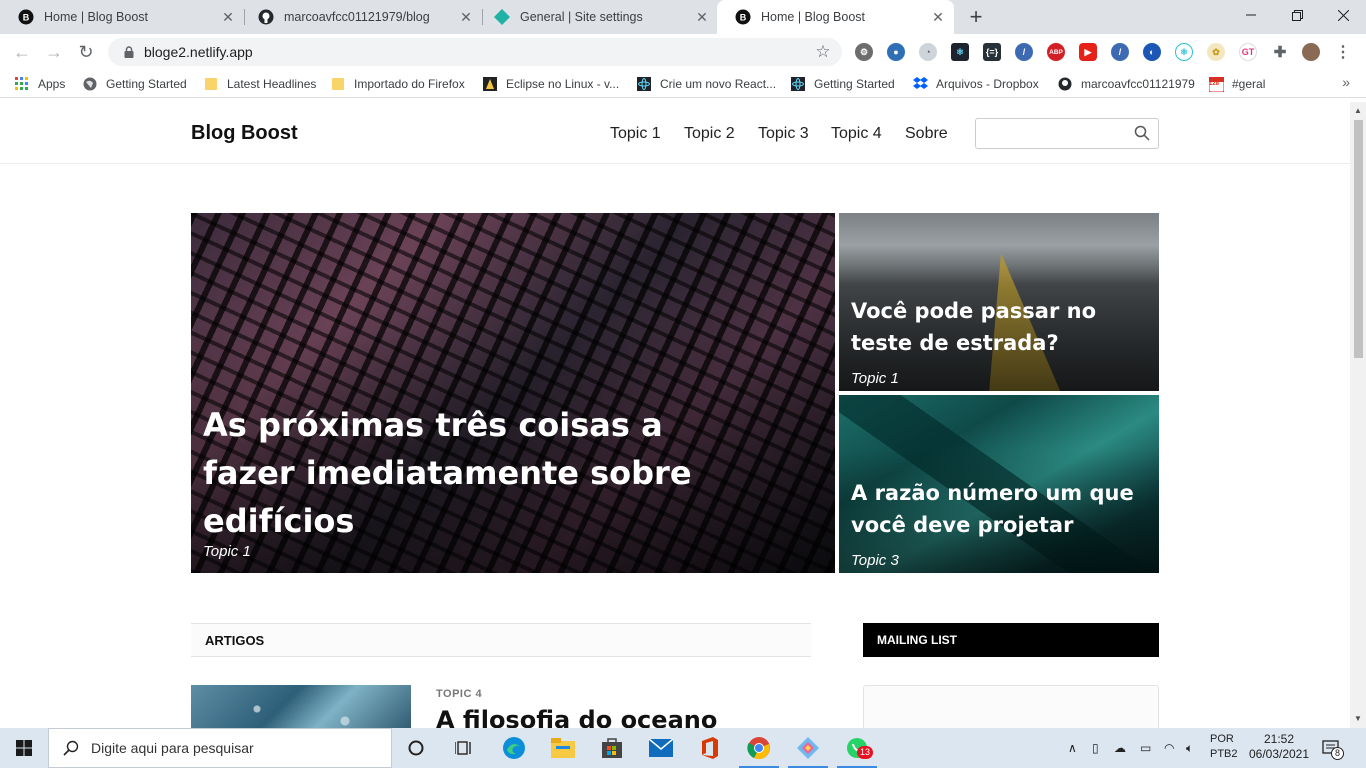 This screenshot has width=1366, height=768. What do you see at coordinates (514, 748) in the screenshot?
I see `edge-browser-icon` at bounding box center [514, 748].